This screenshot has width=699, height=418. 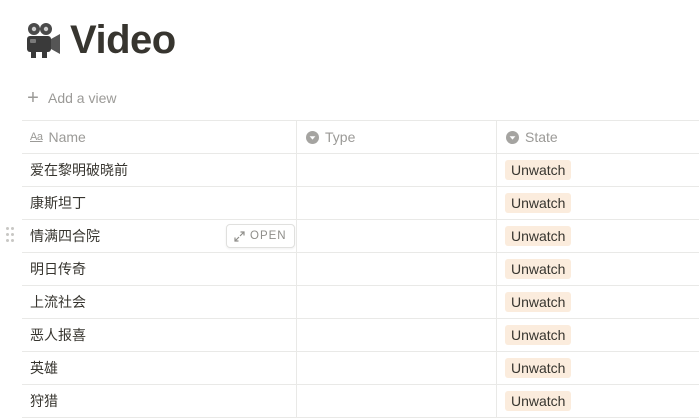 I want to click on add-view-button: + Add a view, so click(x=71, y=98).